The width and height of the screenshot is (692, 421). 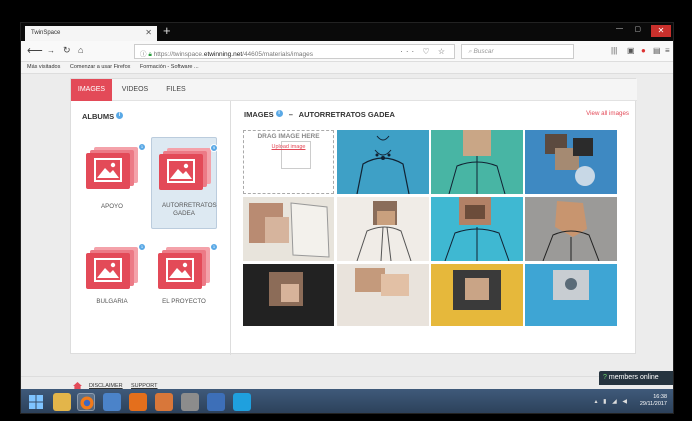 I want to click on windows-start-icon, so click(x=36, y=402).